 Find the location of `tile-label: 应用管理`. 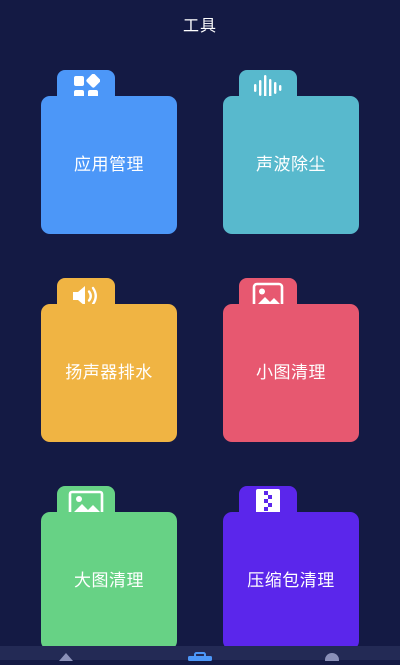

tile-label: 应用管理 is located at coordinates (109, 164).